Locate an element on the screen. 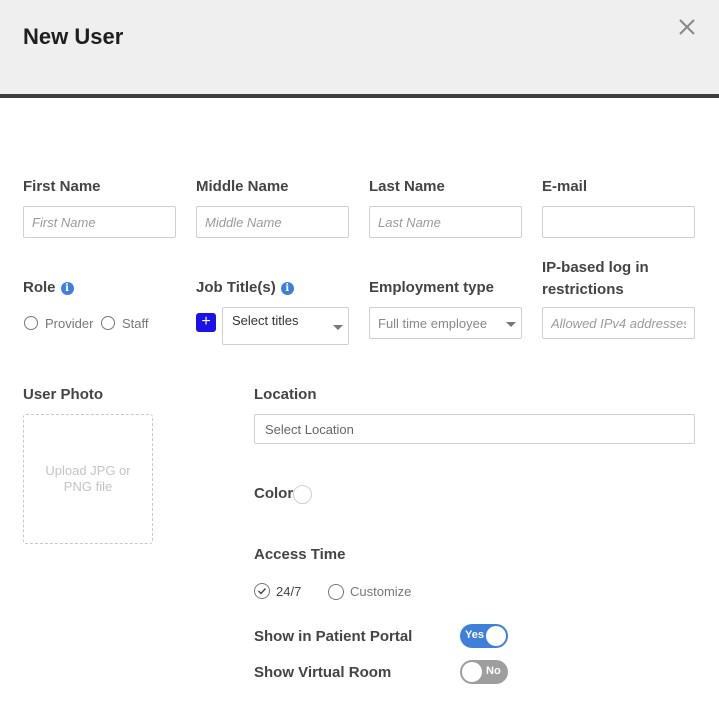 Image resolution: width=719 pixels, height=710 pixels. first-name-label: First Name is located at coordinates (62, 186).